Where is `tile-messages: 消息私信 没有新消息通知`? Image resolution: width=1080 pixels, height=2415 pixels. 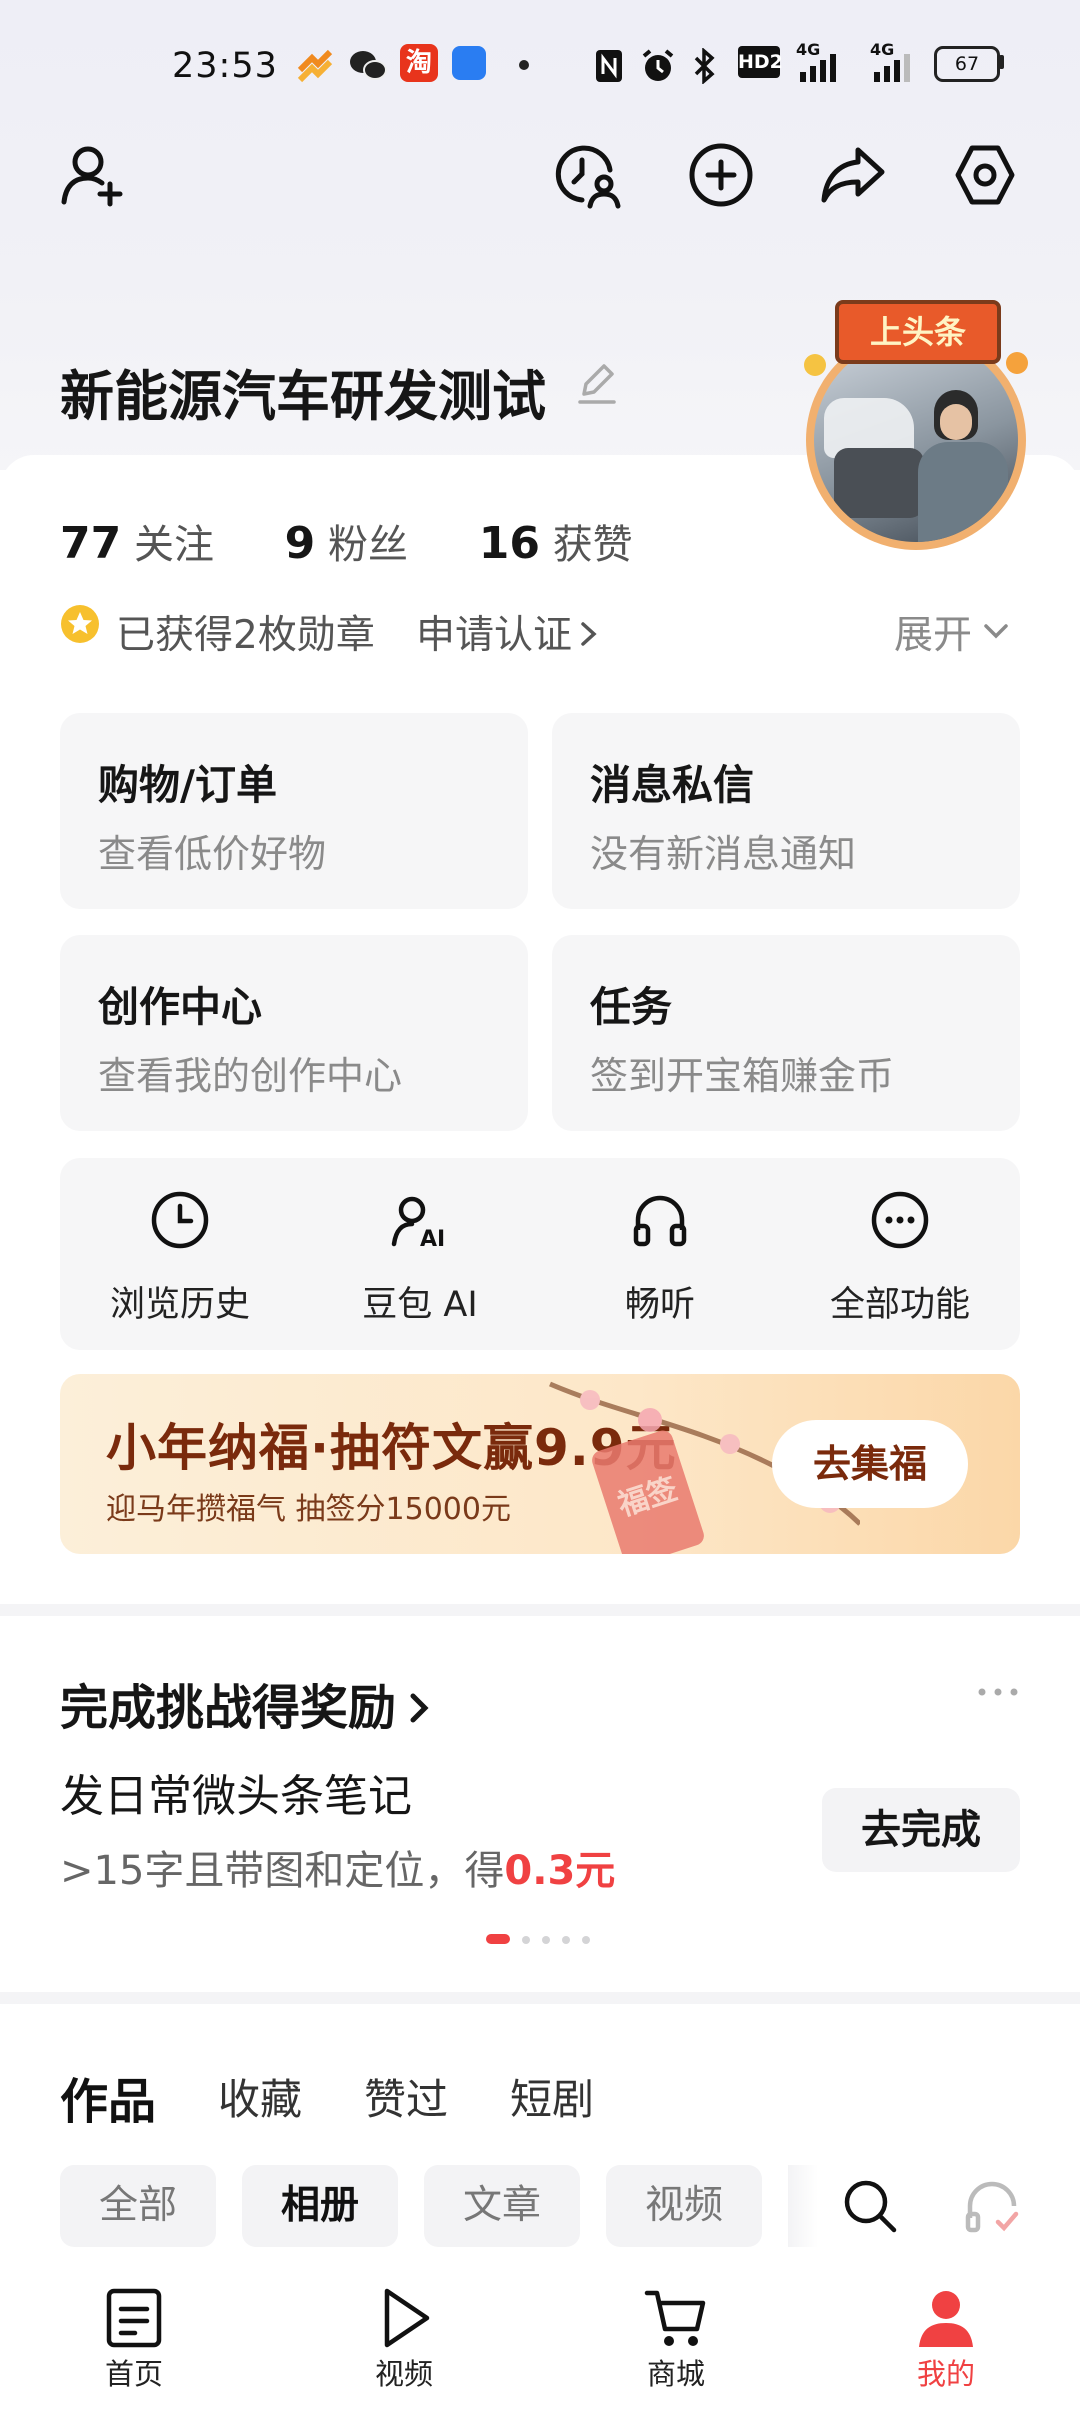 tile-messages: 消息私信 没有新消息通知 is located at coordinates (786, 811).